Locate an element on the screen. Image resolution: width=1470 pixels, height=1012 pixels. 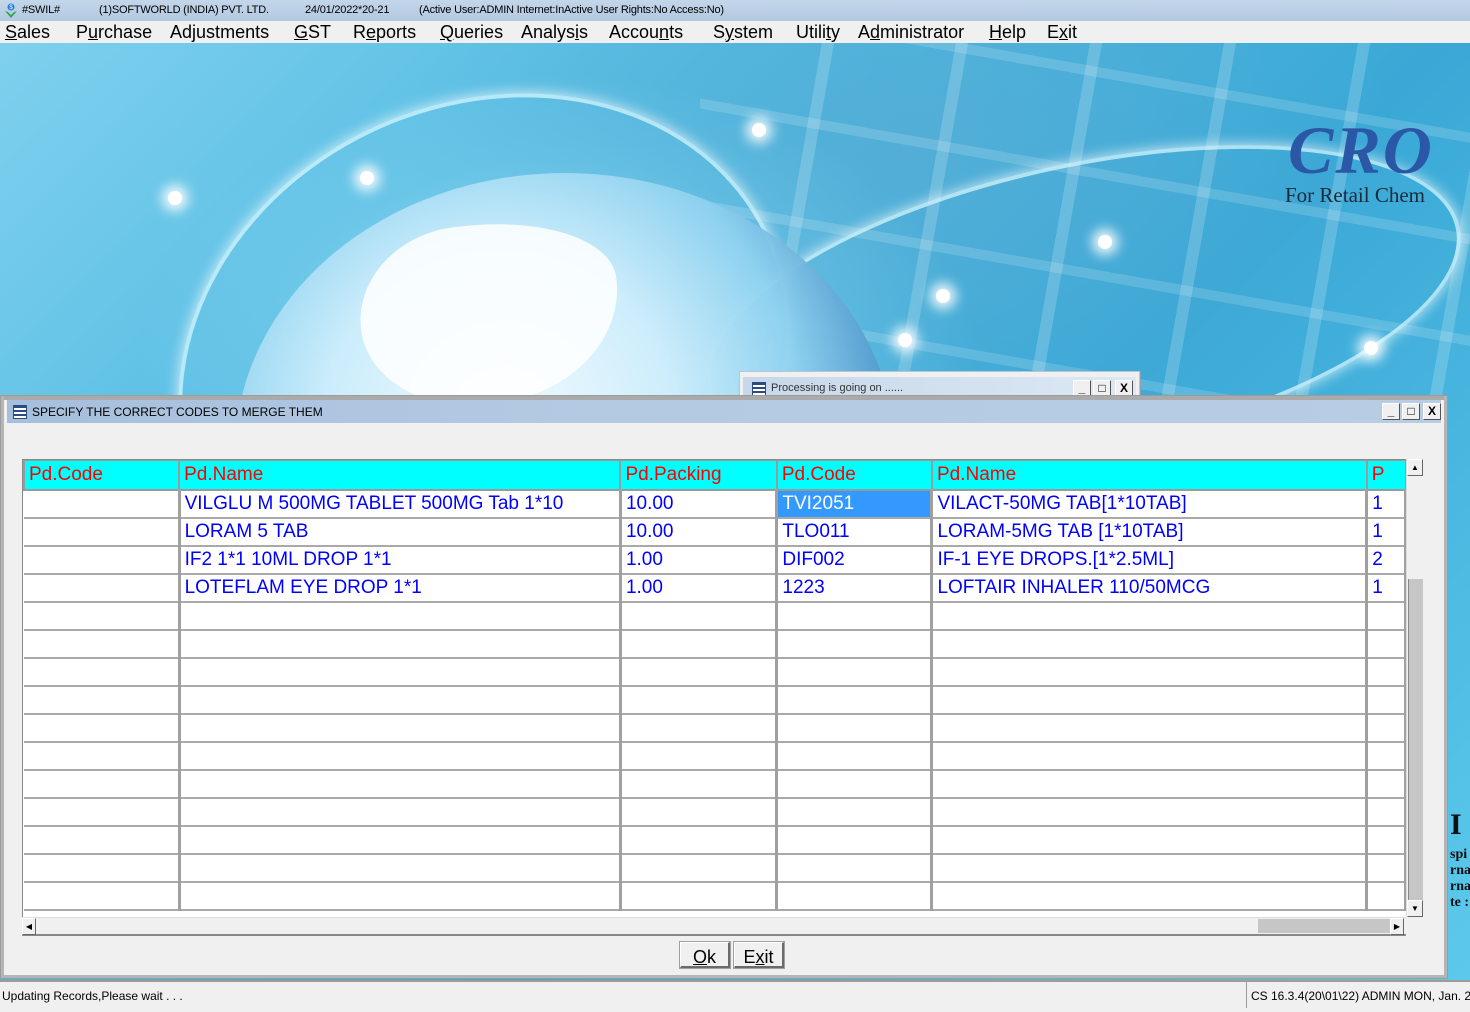
vertical-scrollbar: ▲ ▼ is located at coordinates (1414, 688).